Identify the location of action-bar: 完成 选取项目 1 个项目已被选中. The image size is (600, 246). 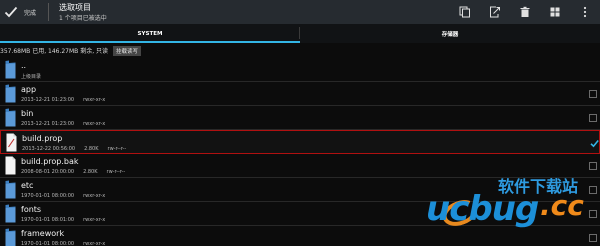
(300, 12).